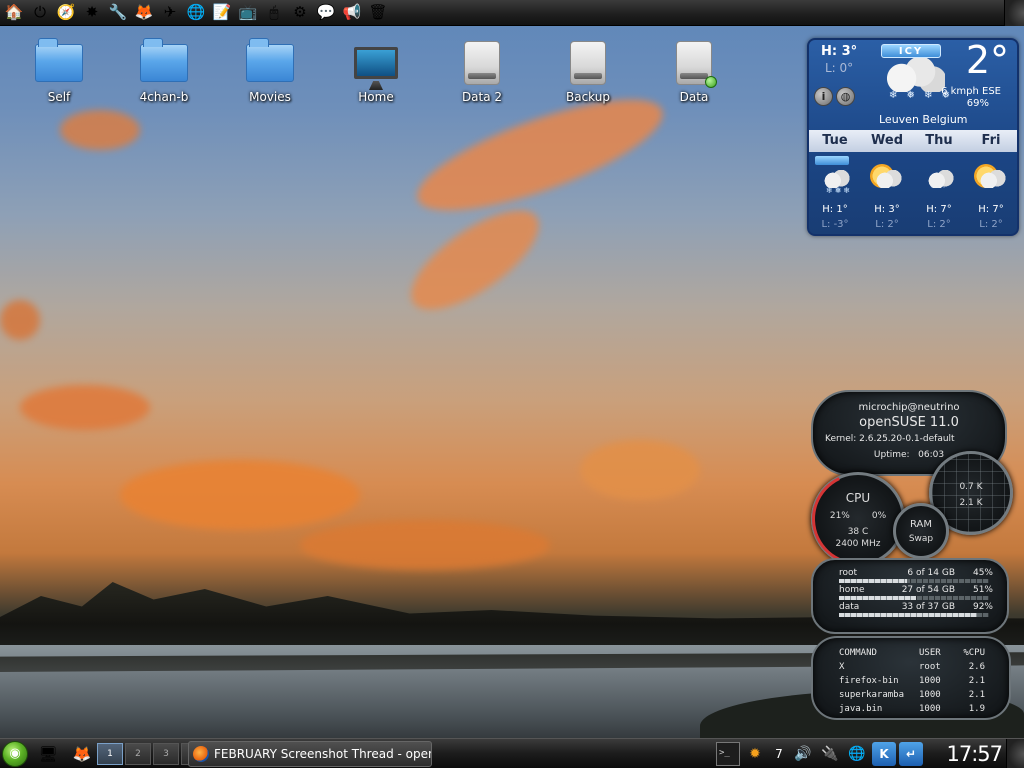 The image size is (1024, 768). I want to click on desktop-icon-self: Self, so click(59, 70).